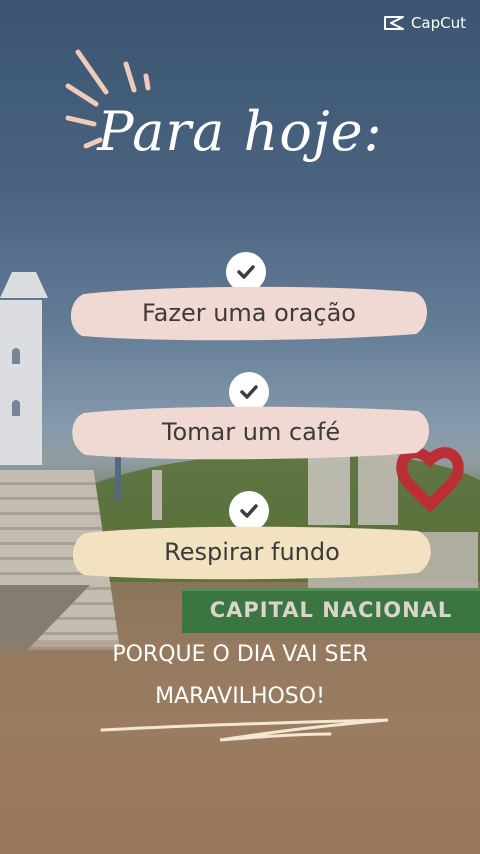 The height and width of the screenshot is (854, 480). I want to click on page-title: Para hoje:, so click(240, 131).